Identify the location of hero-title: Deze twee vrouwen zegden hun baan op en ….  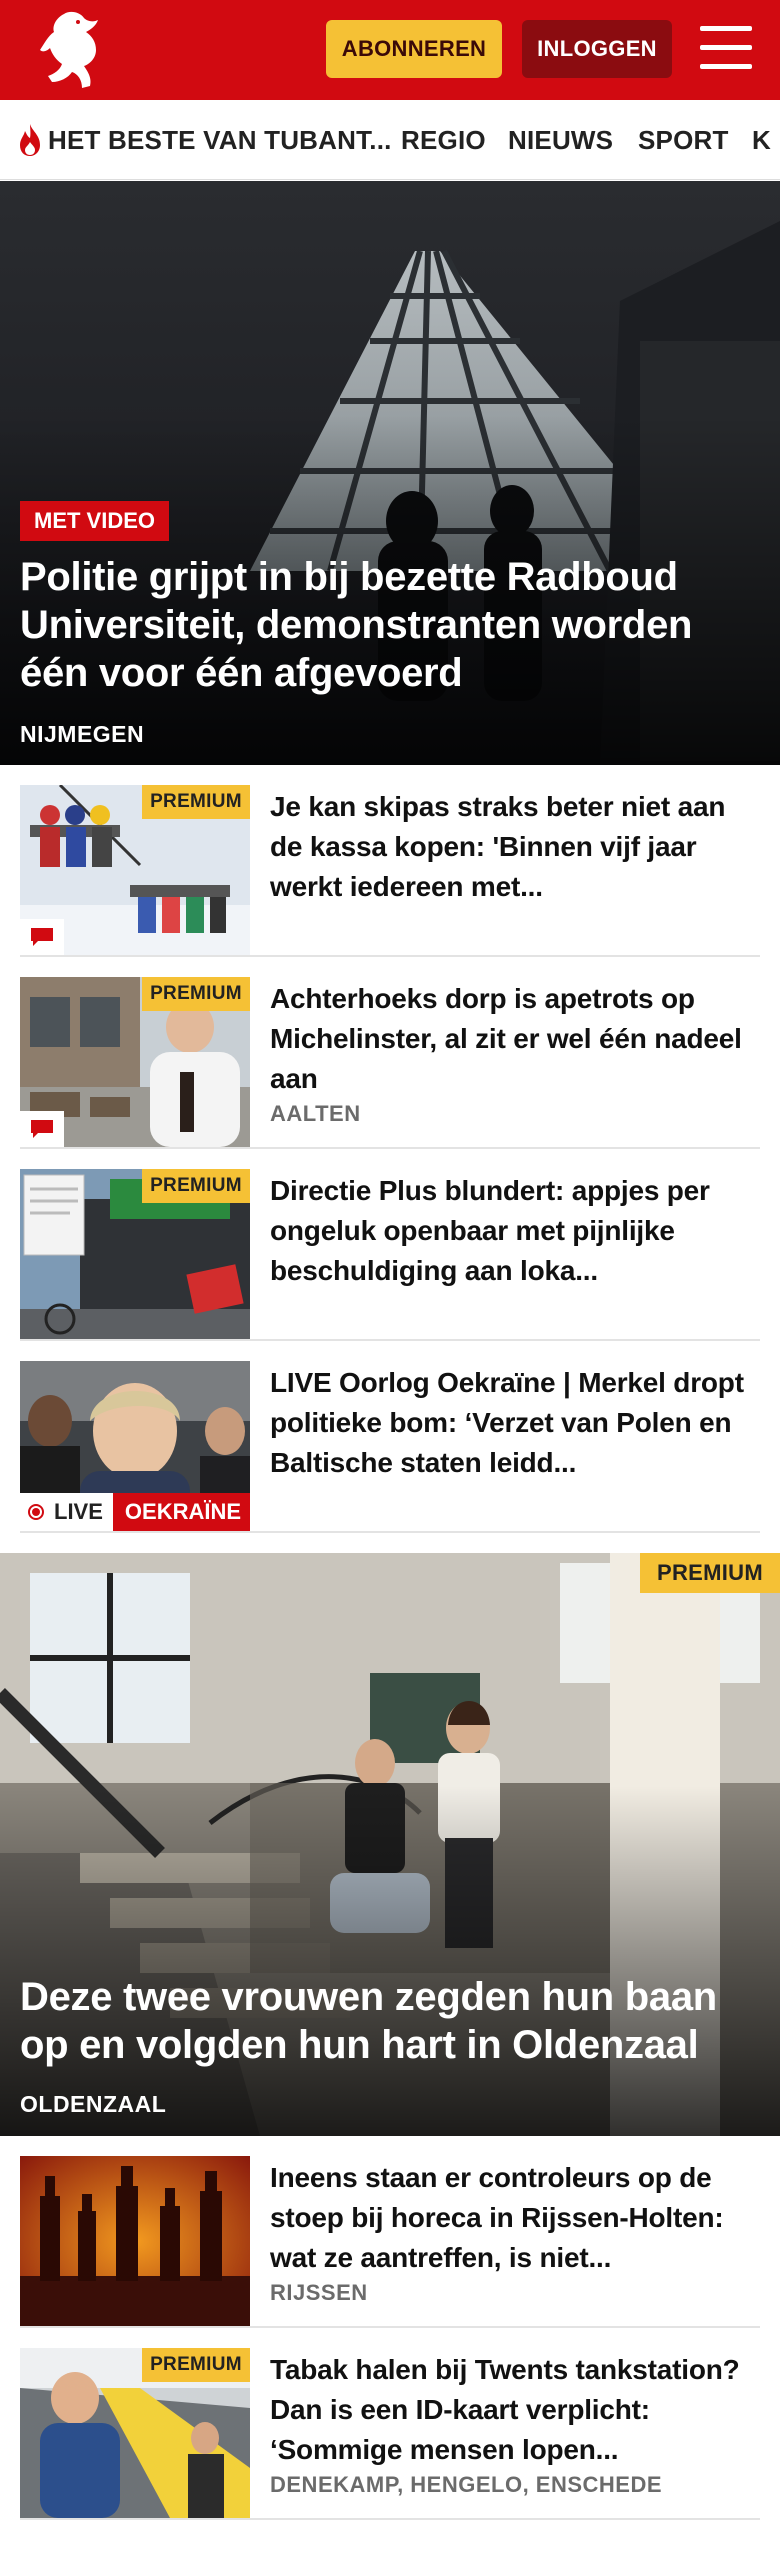
(380, 2021).